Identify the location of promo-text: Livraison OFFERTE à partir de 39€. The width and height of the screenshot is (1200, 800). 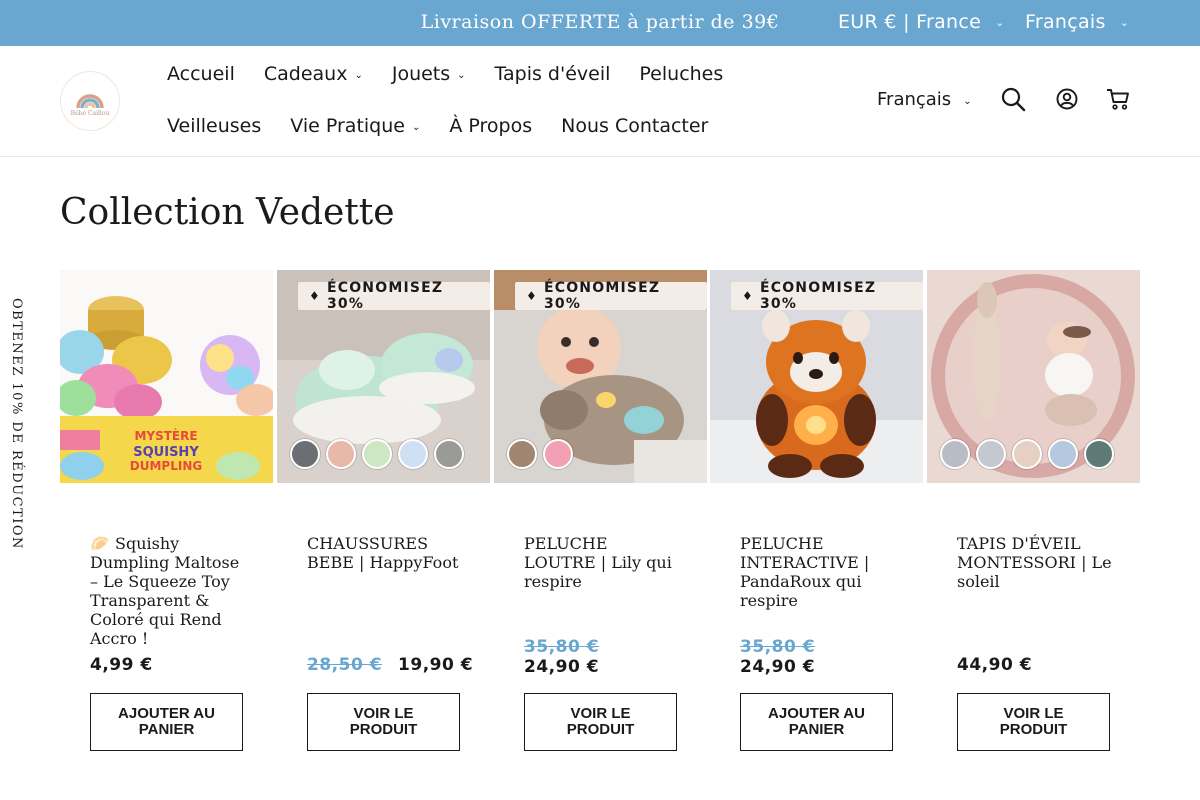
(600, 22).